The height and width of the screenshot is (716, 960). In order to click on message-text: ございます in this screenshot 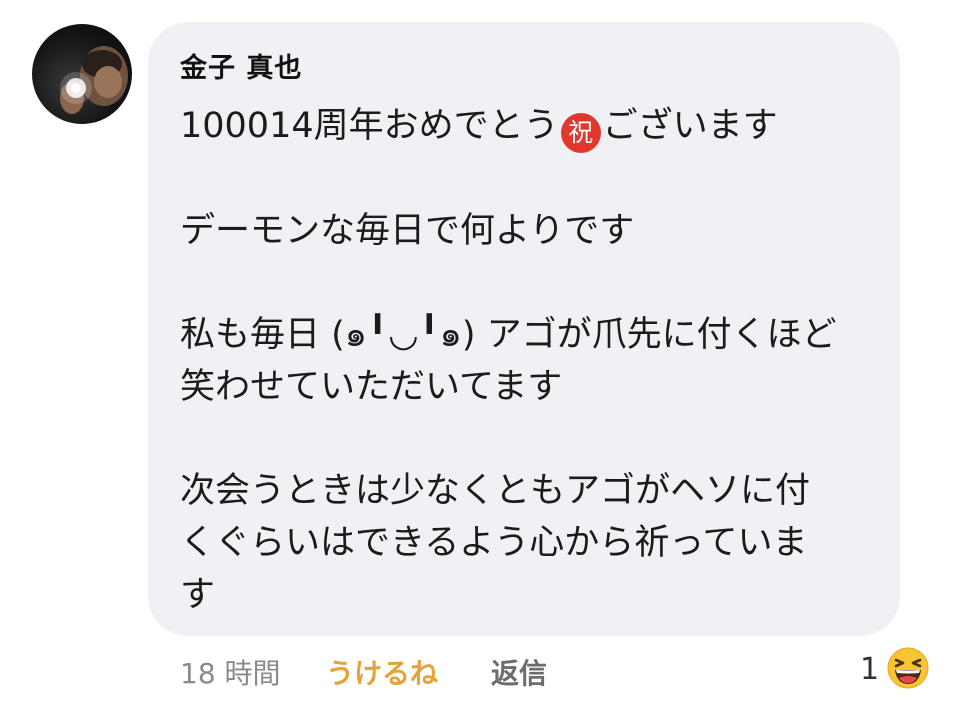, I will do `click(690, 126)`.